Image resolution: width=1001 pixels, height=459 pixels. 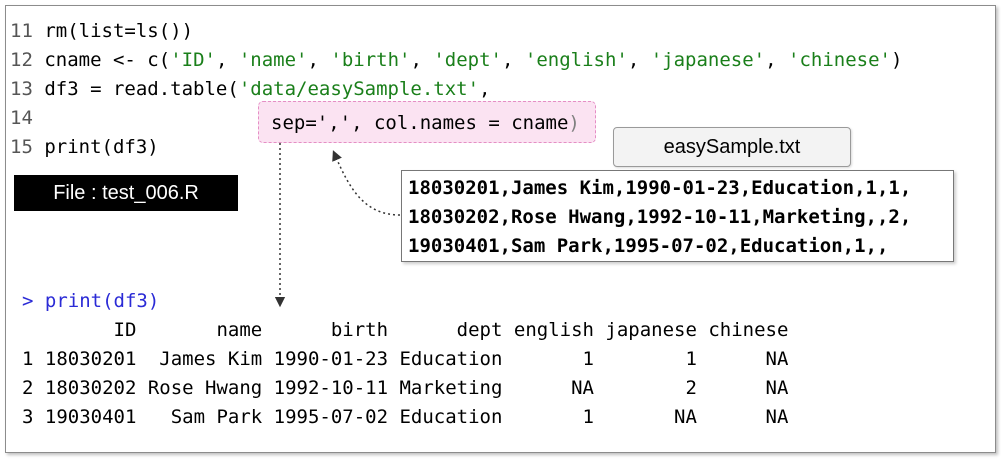 What do you see at coordinates (366, 183) in the screenshot?
I see `dotted-arrow-to-separator` at bounding box center [366, 183].